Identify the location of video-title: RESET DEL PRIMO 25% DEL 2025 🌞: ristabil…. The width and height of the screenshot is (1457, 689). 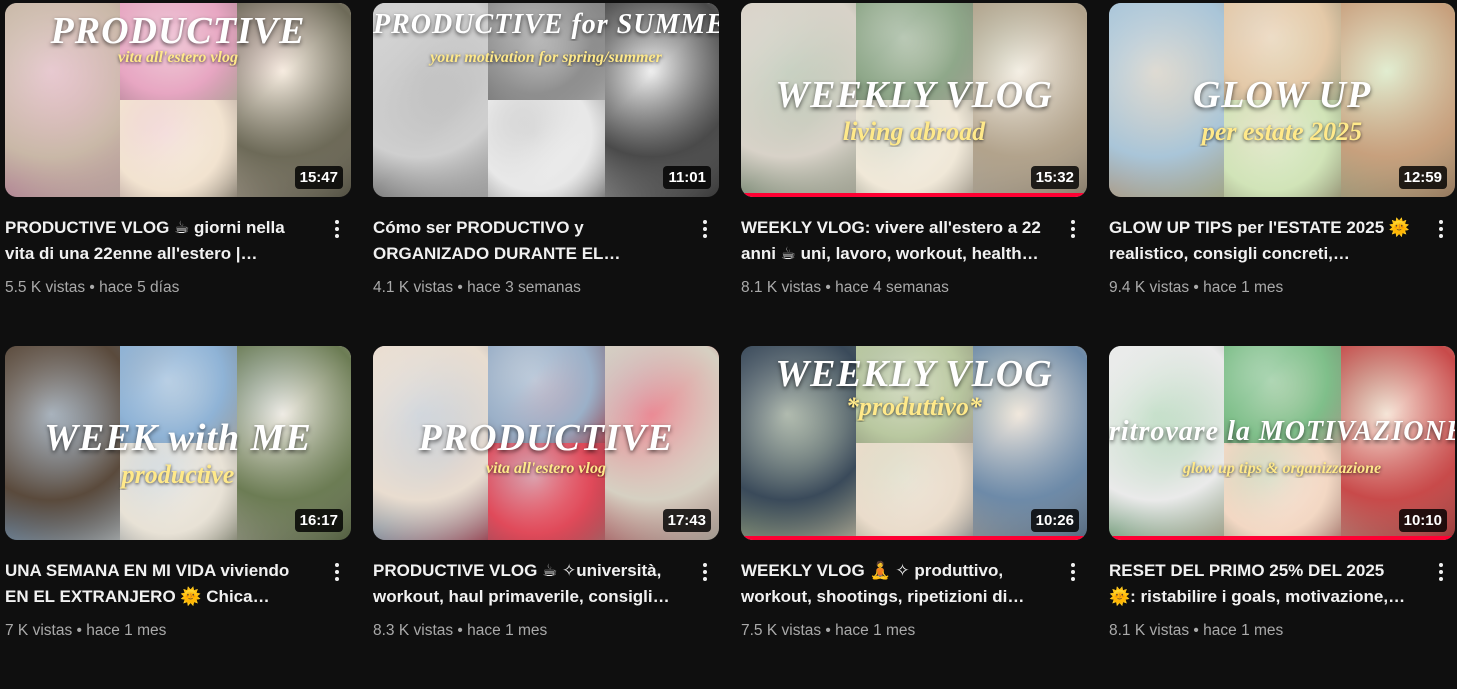
(1262, 584).